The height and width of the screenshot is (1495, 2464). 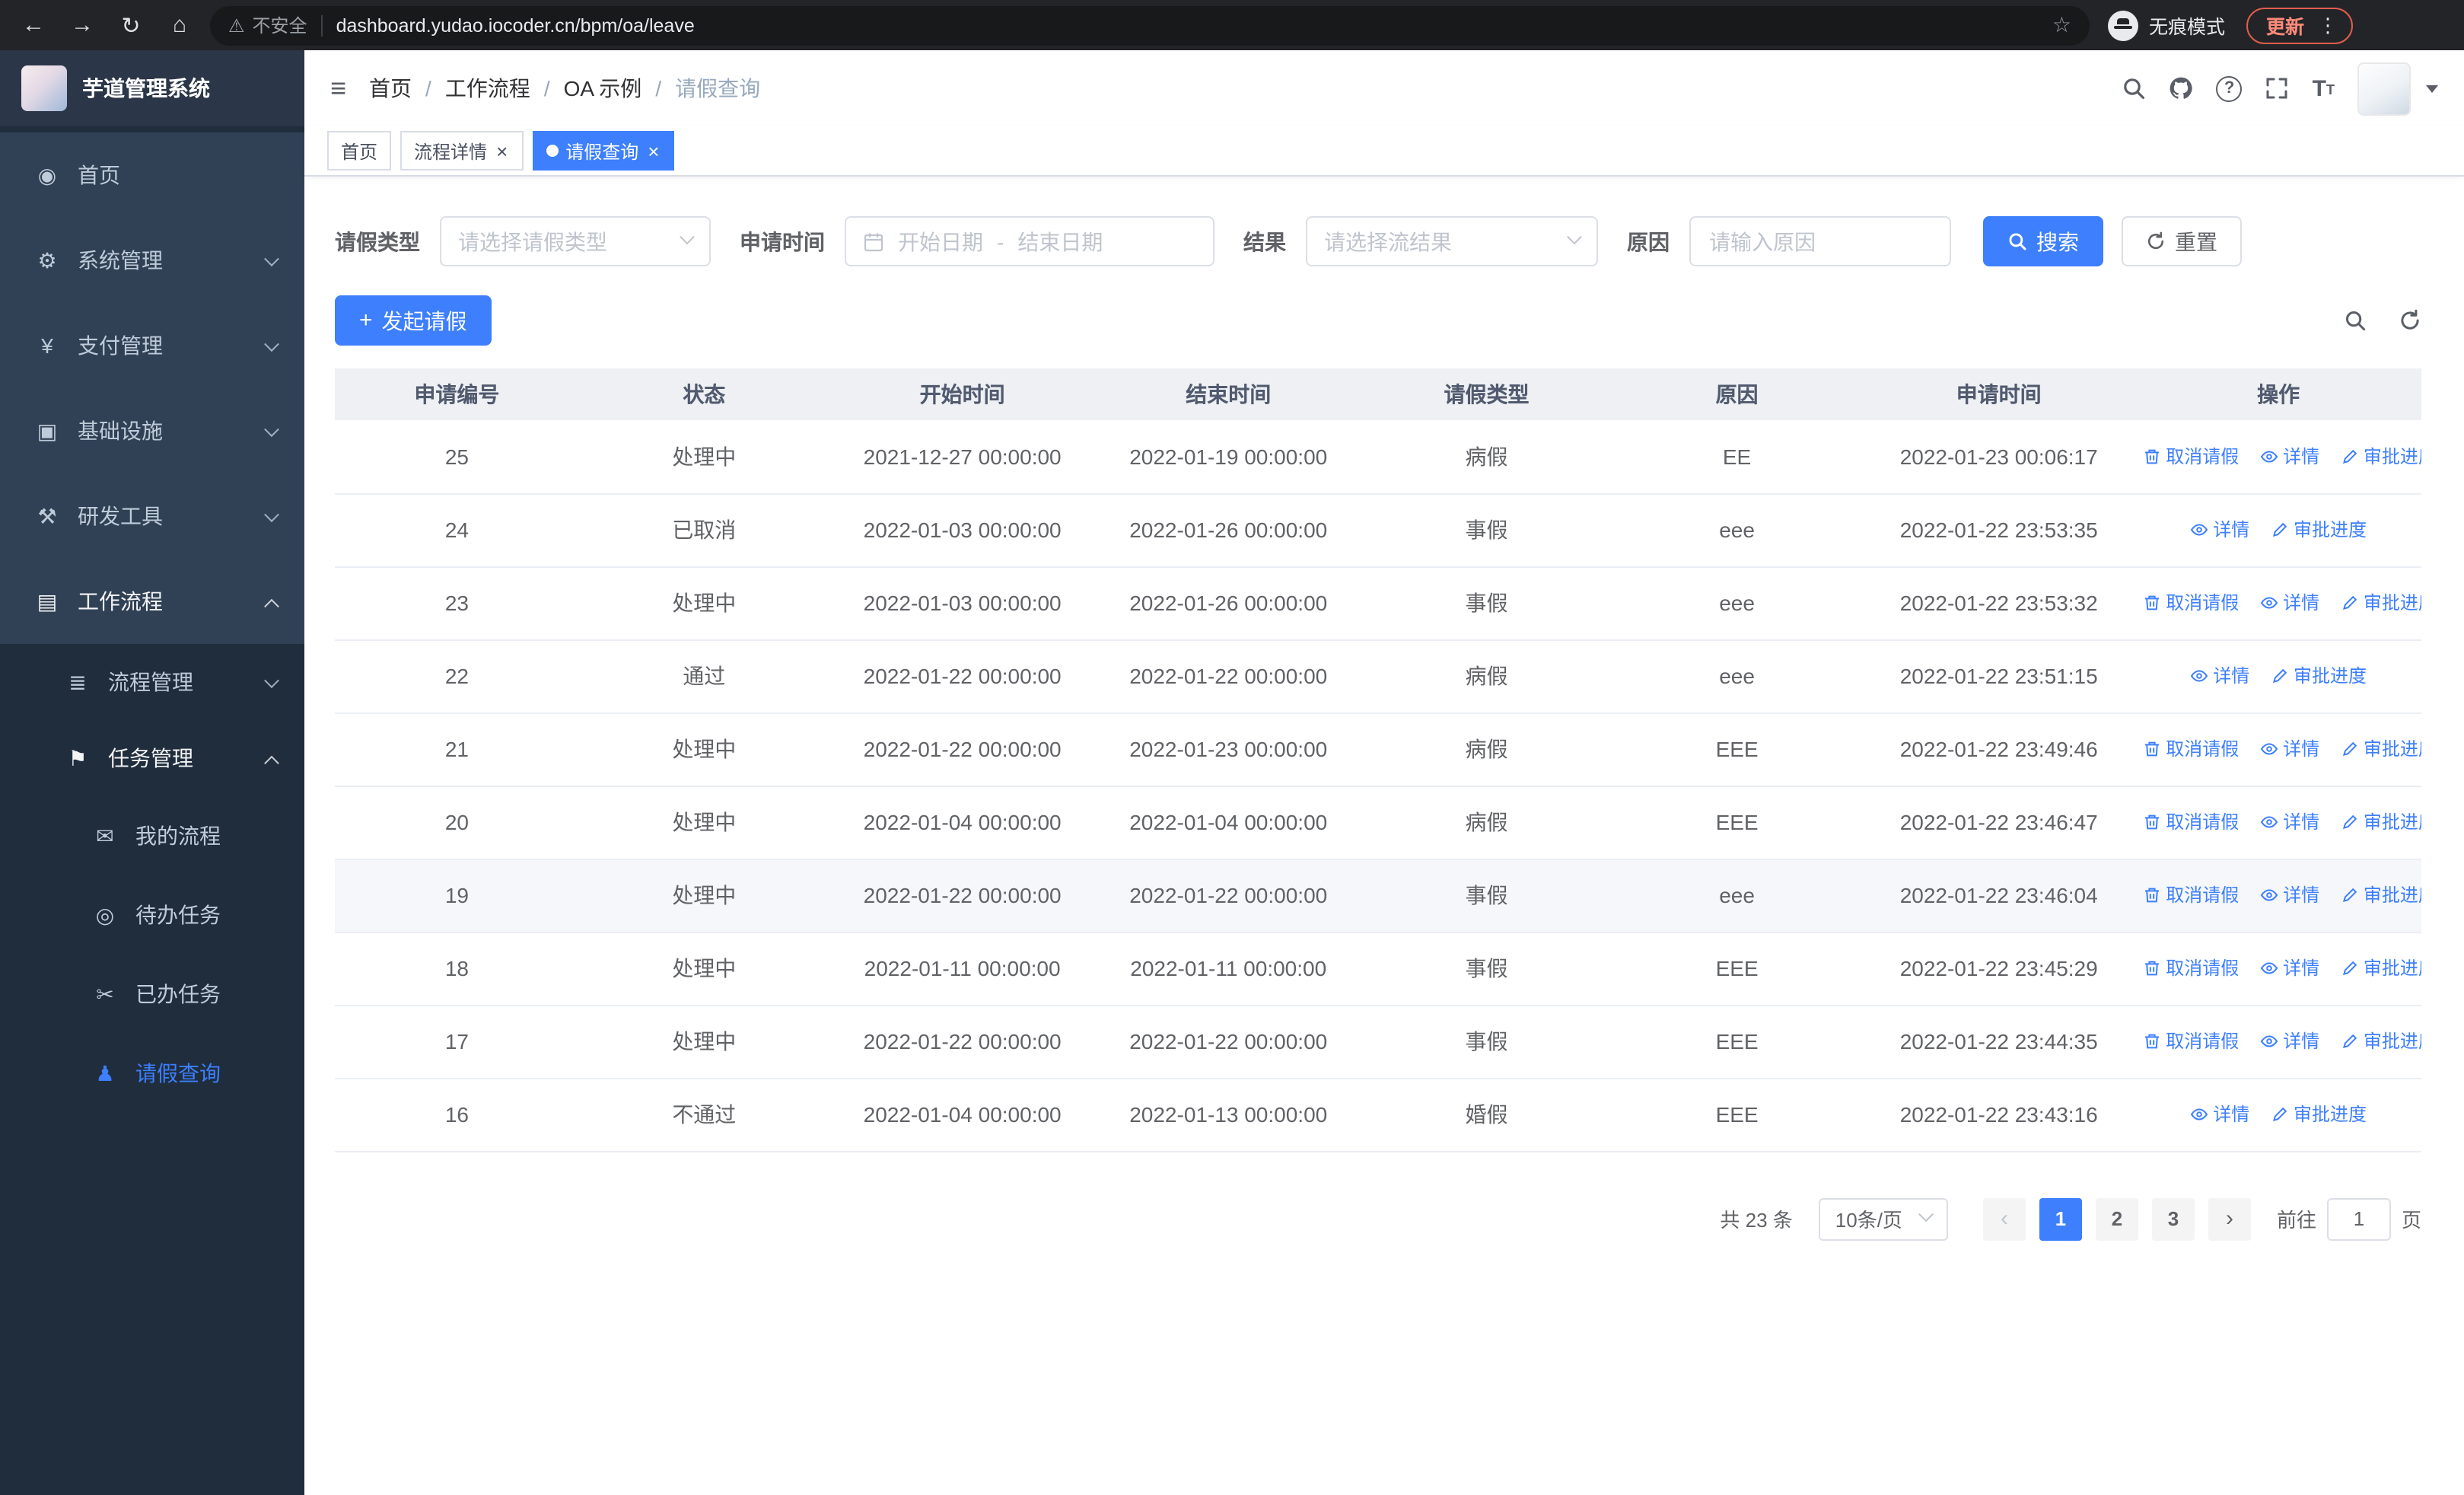 I want to click on font-size-icon: TT, so click(x=2324, y=89).